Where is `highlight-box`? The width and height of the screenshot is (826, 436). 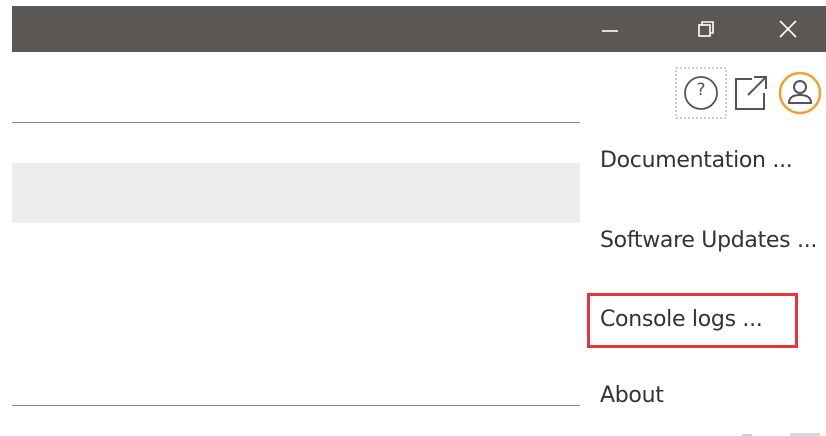 highlight-box is located at coordinates (692, 320).